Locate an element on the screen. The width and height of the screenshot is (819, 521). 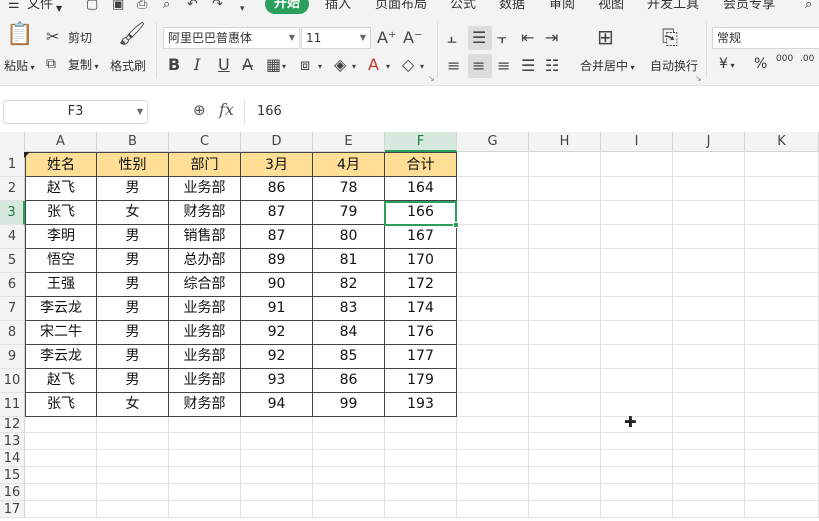
row-header-10: 10 is located at coordinates (12, 381).